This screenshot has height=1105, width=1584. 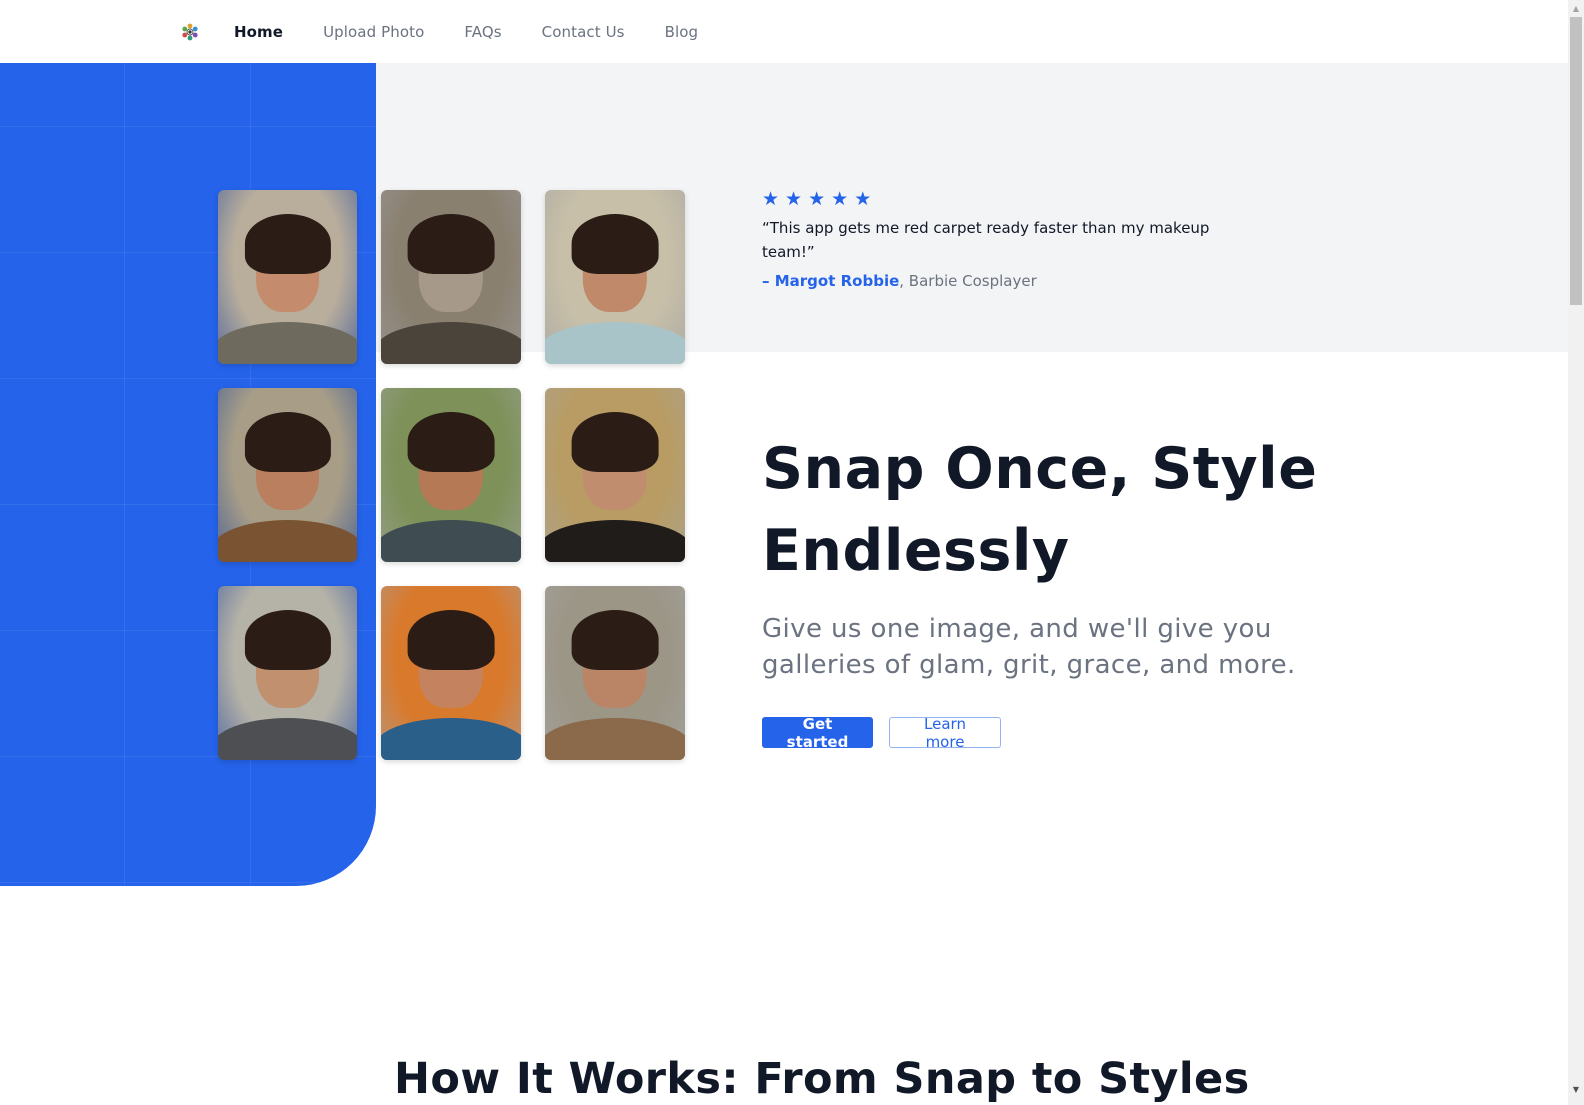 I want to click on flower-logo-icon, so click(x=190, y=32).